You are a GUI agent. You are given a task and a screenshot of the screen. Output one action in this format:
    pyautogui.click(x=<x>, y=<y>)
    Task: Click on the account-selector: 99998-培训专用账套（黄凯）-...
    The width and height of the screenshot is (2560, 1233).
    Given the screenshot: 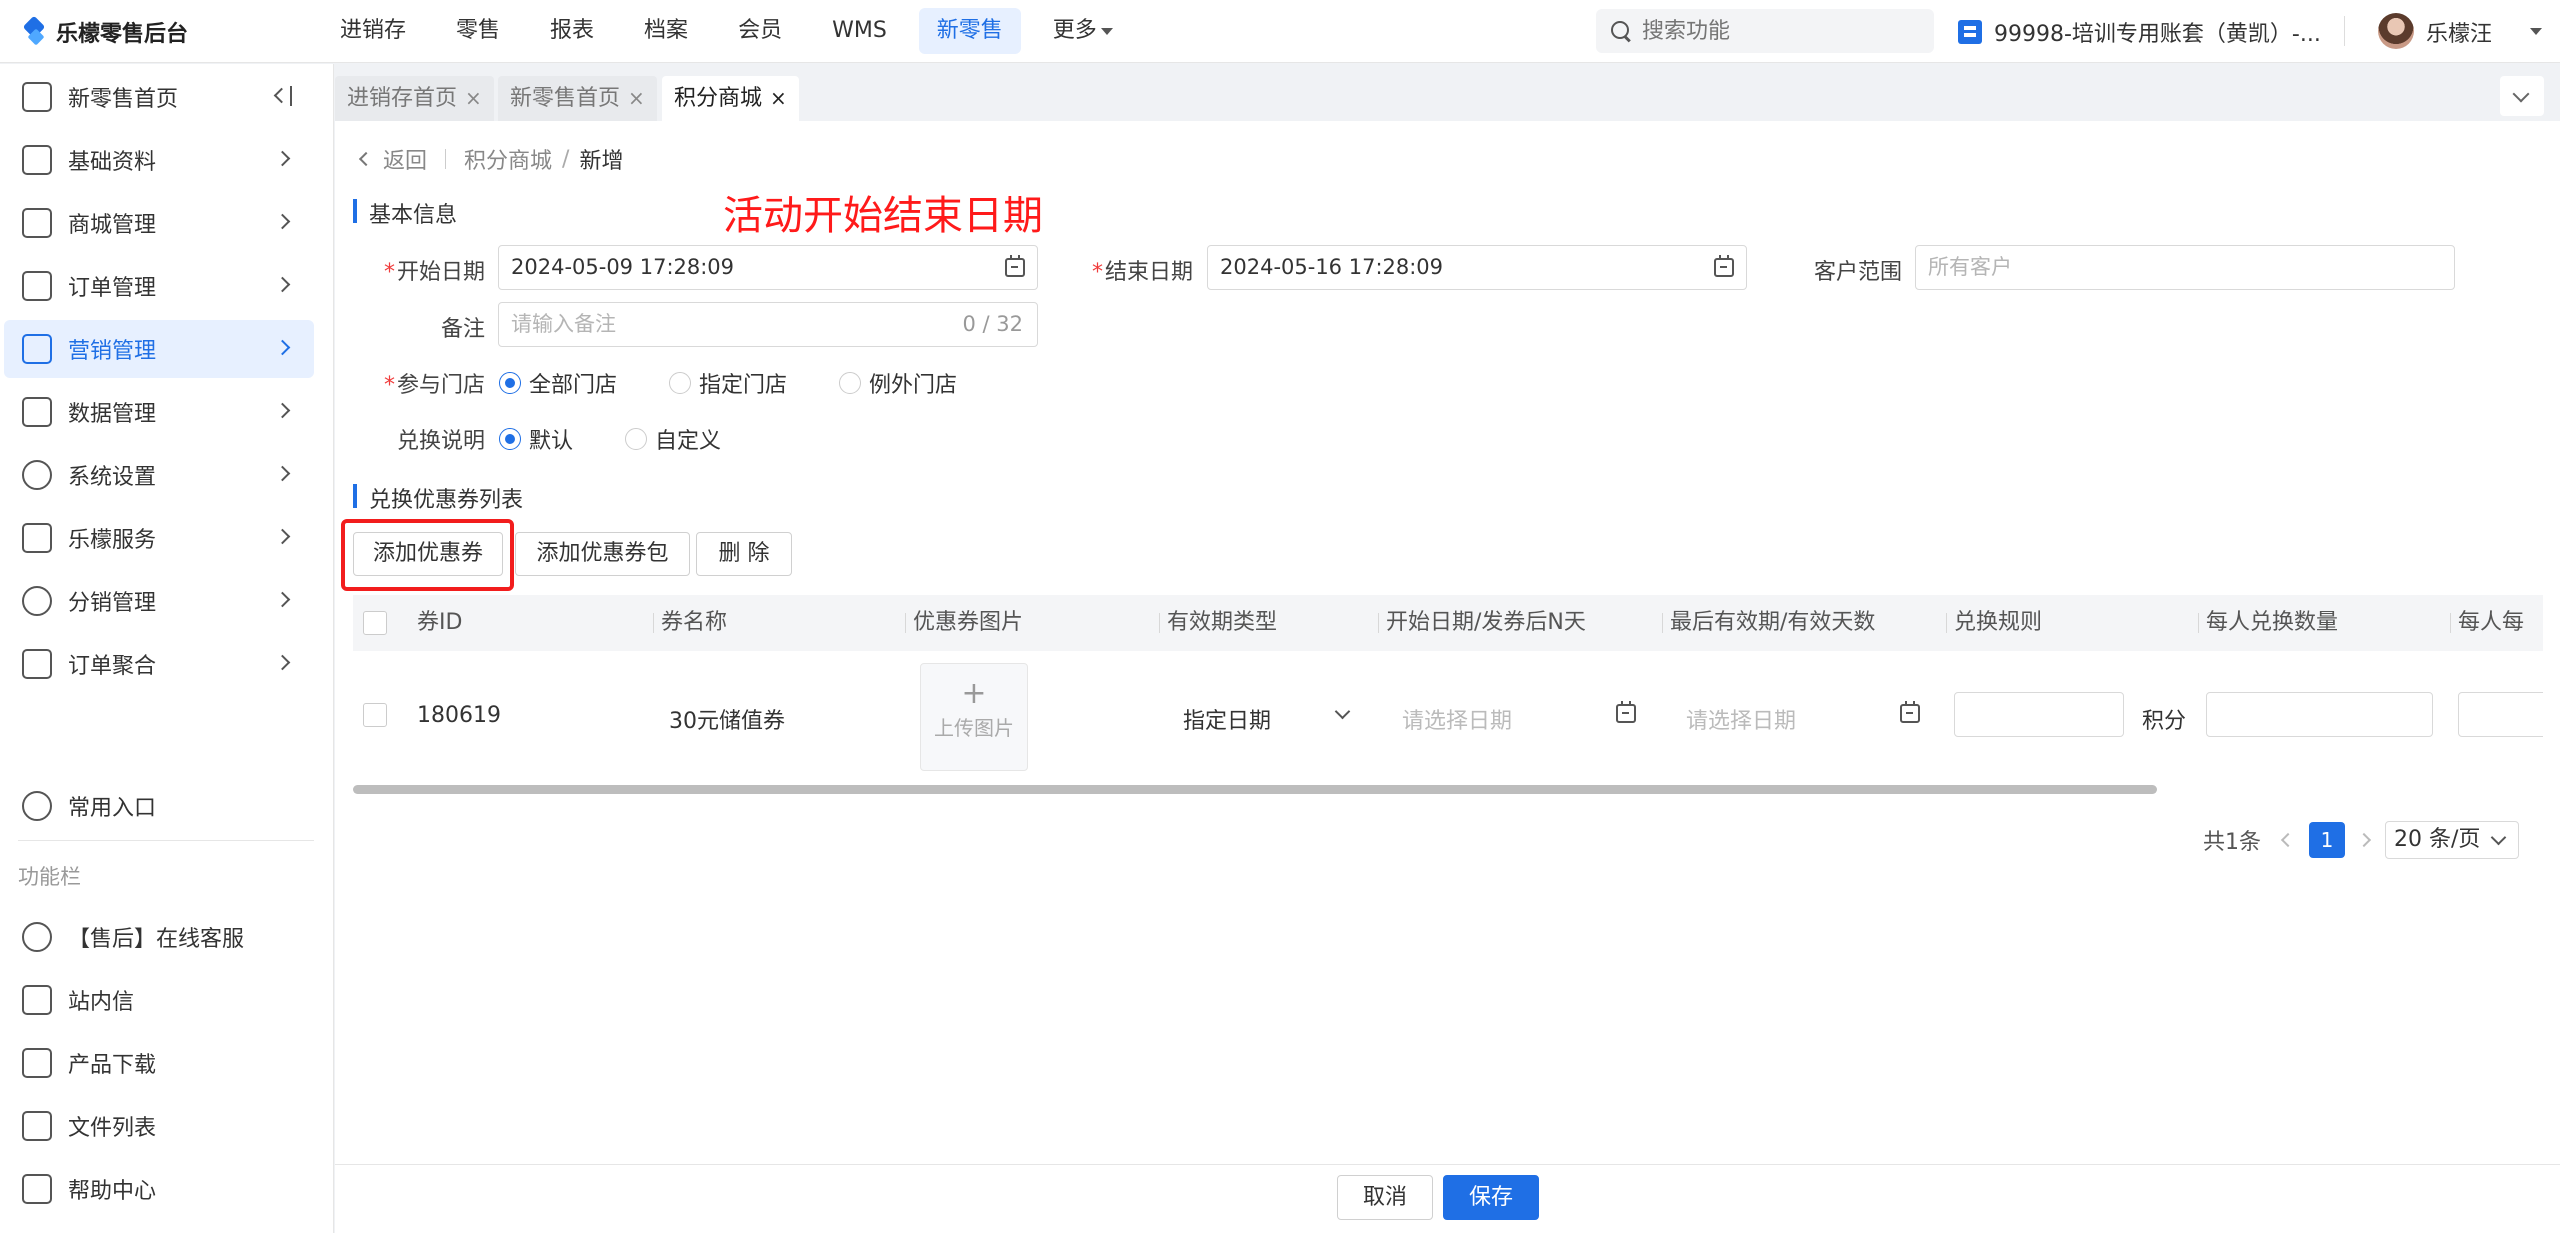 What is the action you would take?
    pyautogui.click(x=2139, y=32)
    